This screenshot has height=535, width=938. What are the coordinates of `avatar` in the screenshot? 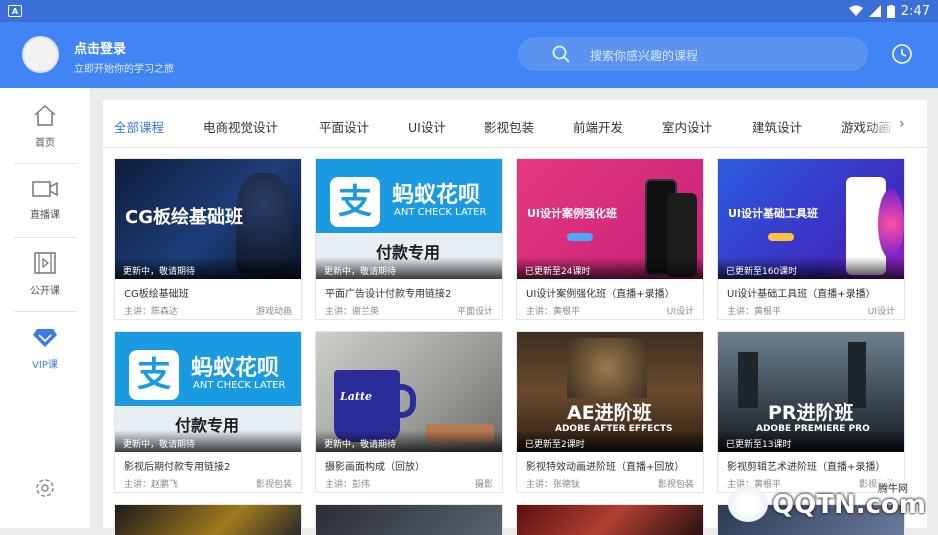 It's located at (40, 54).